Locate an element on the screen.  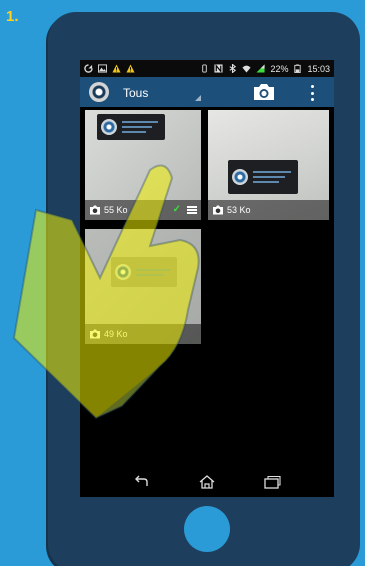
signal-icon is located at coordinates (261, 68).